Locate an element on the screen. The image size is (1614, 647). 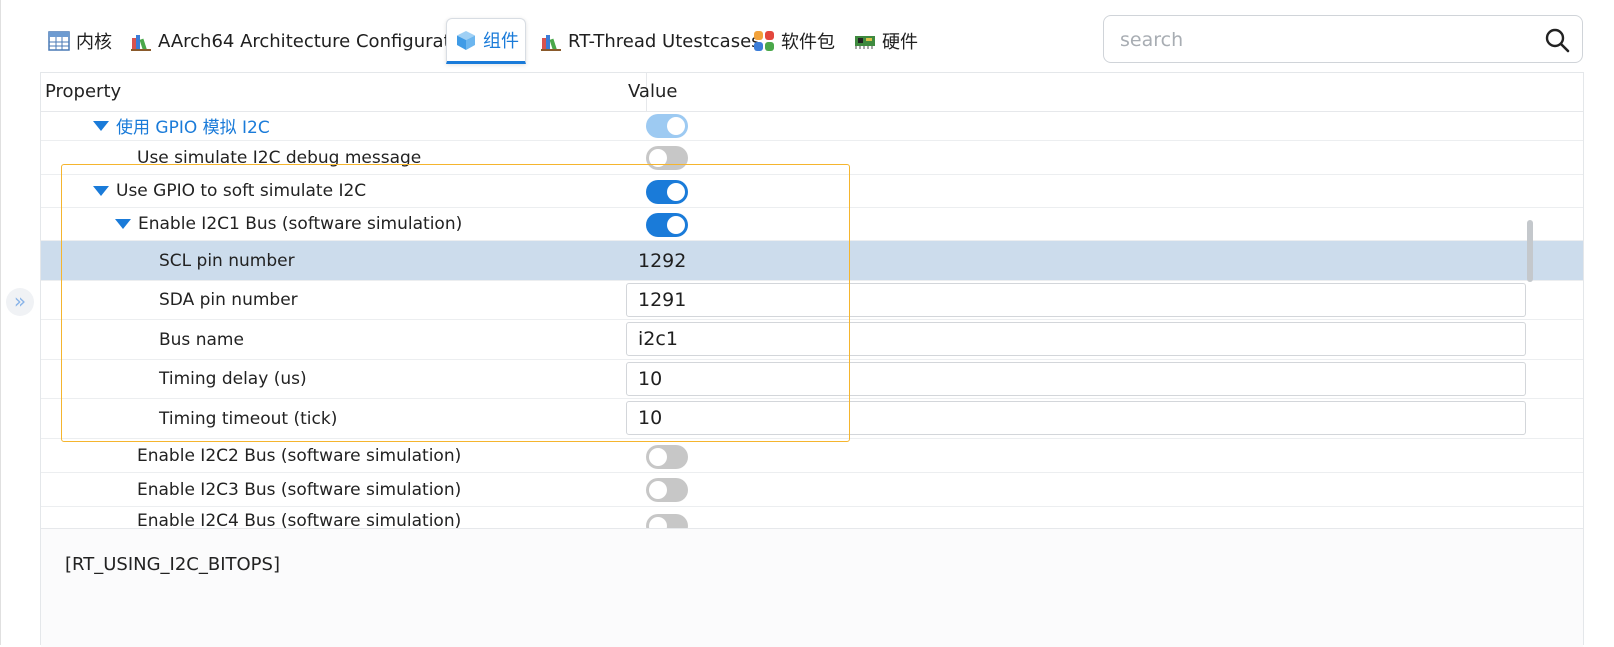
tab-label: AArch64 Architecture Configuration is located at coordinates (318, 41).